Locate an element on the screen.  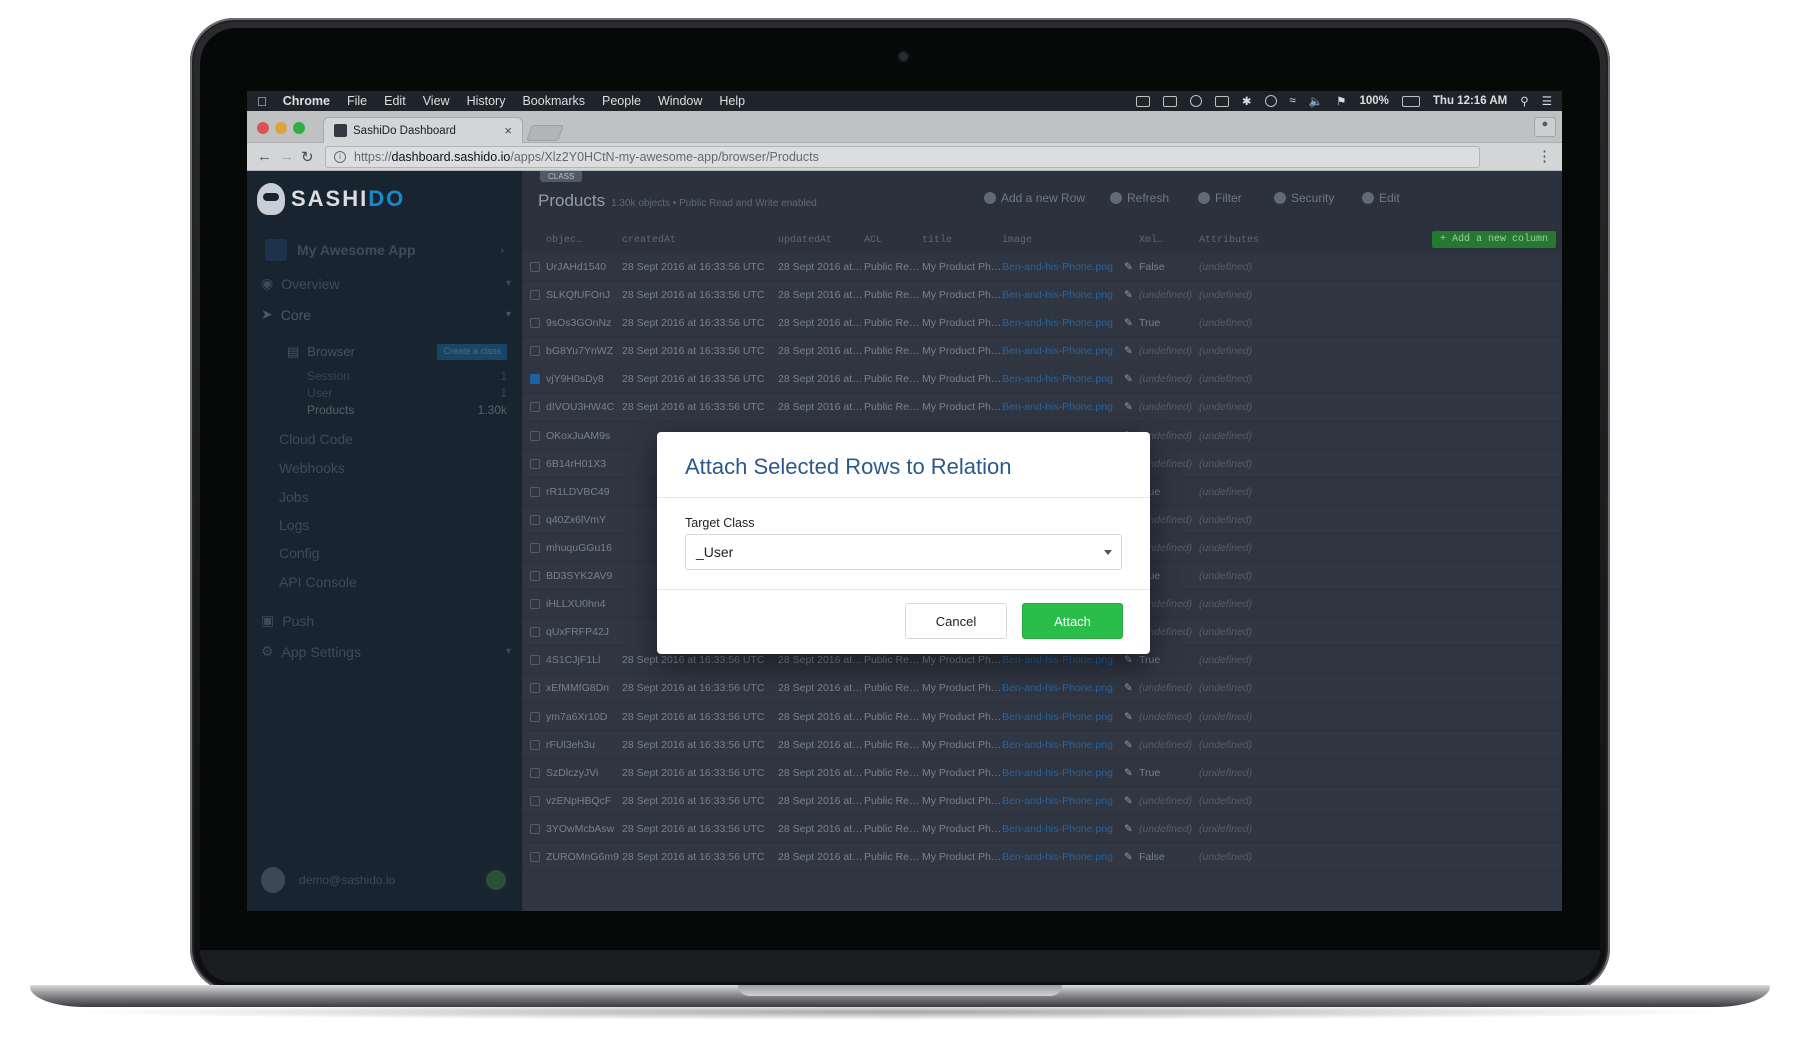
dialog-body: Target Class _User is located at coordinates (903, 544).